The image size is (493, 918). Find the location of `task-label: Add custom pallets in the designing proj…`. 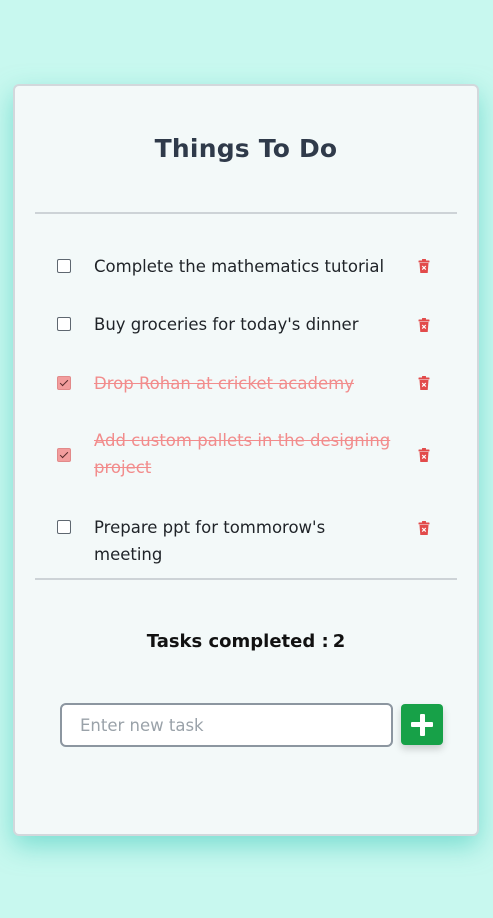

task-label: Add custom pallets in the designing proj… is located at coordinates (242, 454).